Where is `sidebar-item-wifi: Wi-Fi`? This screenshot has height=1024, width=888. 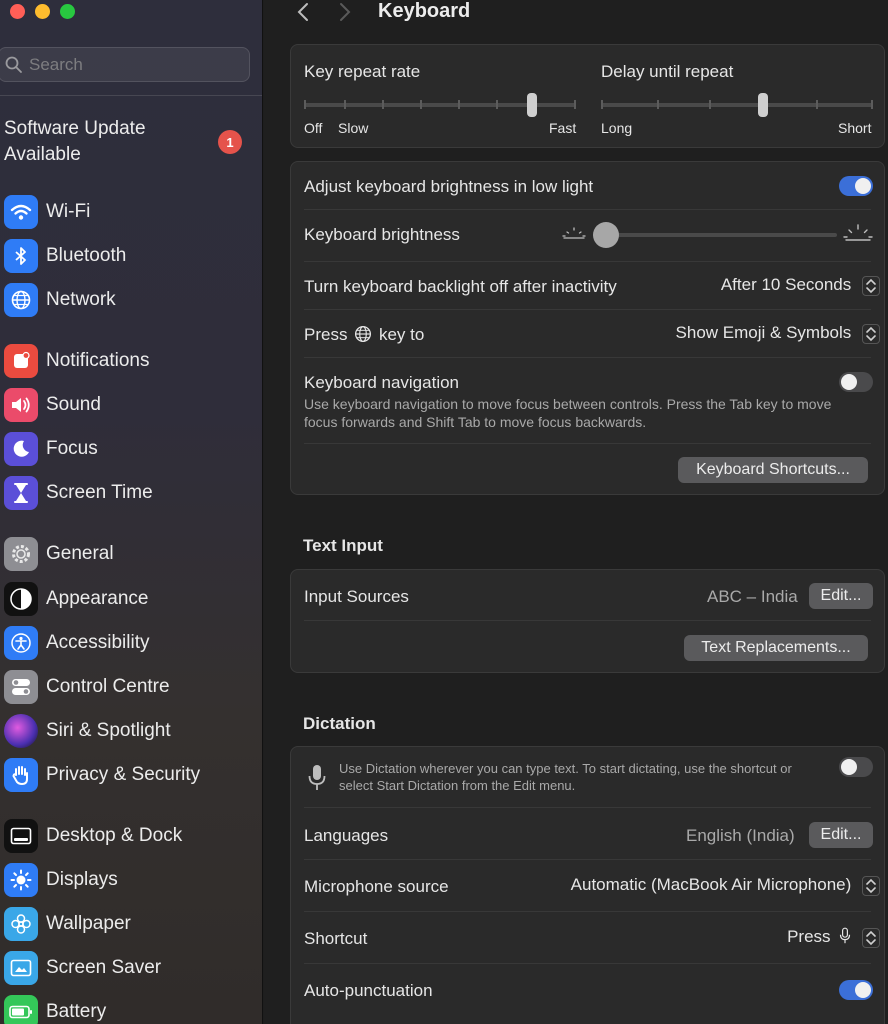
sidebar-item-wifi: Wi-Fi is located at coordinates (129, 212).